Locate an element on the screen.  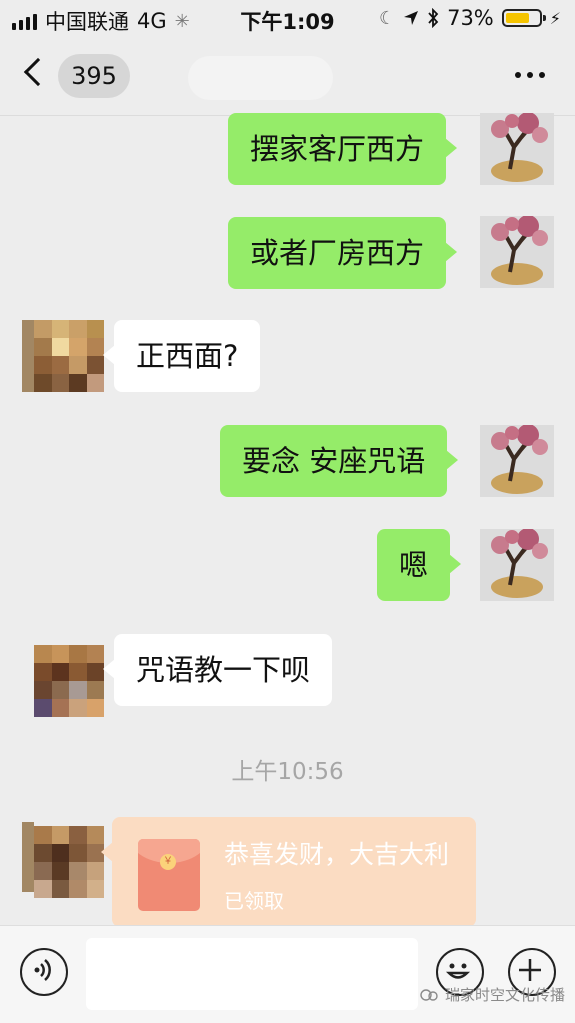
more-options-icon is located at coordinates (530, 75).